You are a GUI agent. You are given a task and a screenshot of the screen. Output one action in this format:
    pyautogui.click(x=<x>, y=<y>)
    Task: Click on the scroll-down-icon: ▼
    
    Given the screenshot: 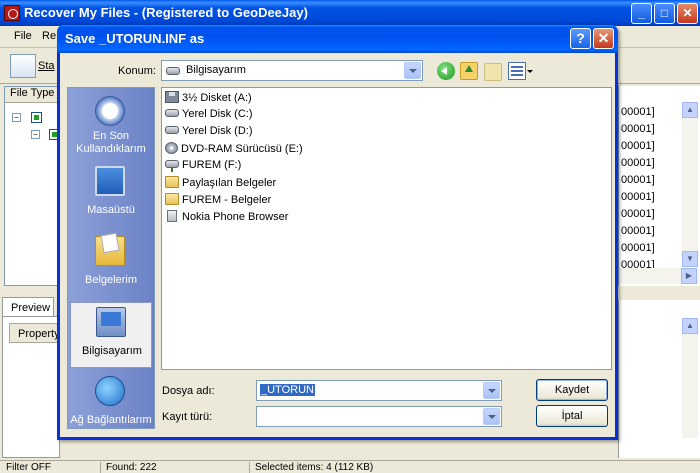 What is the action you would take?
    pyautogui.click(x=690, y=259)
    